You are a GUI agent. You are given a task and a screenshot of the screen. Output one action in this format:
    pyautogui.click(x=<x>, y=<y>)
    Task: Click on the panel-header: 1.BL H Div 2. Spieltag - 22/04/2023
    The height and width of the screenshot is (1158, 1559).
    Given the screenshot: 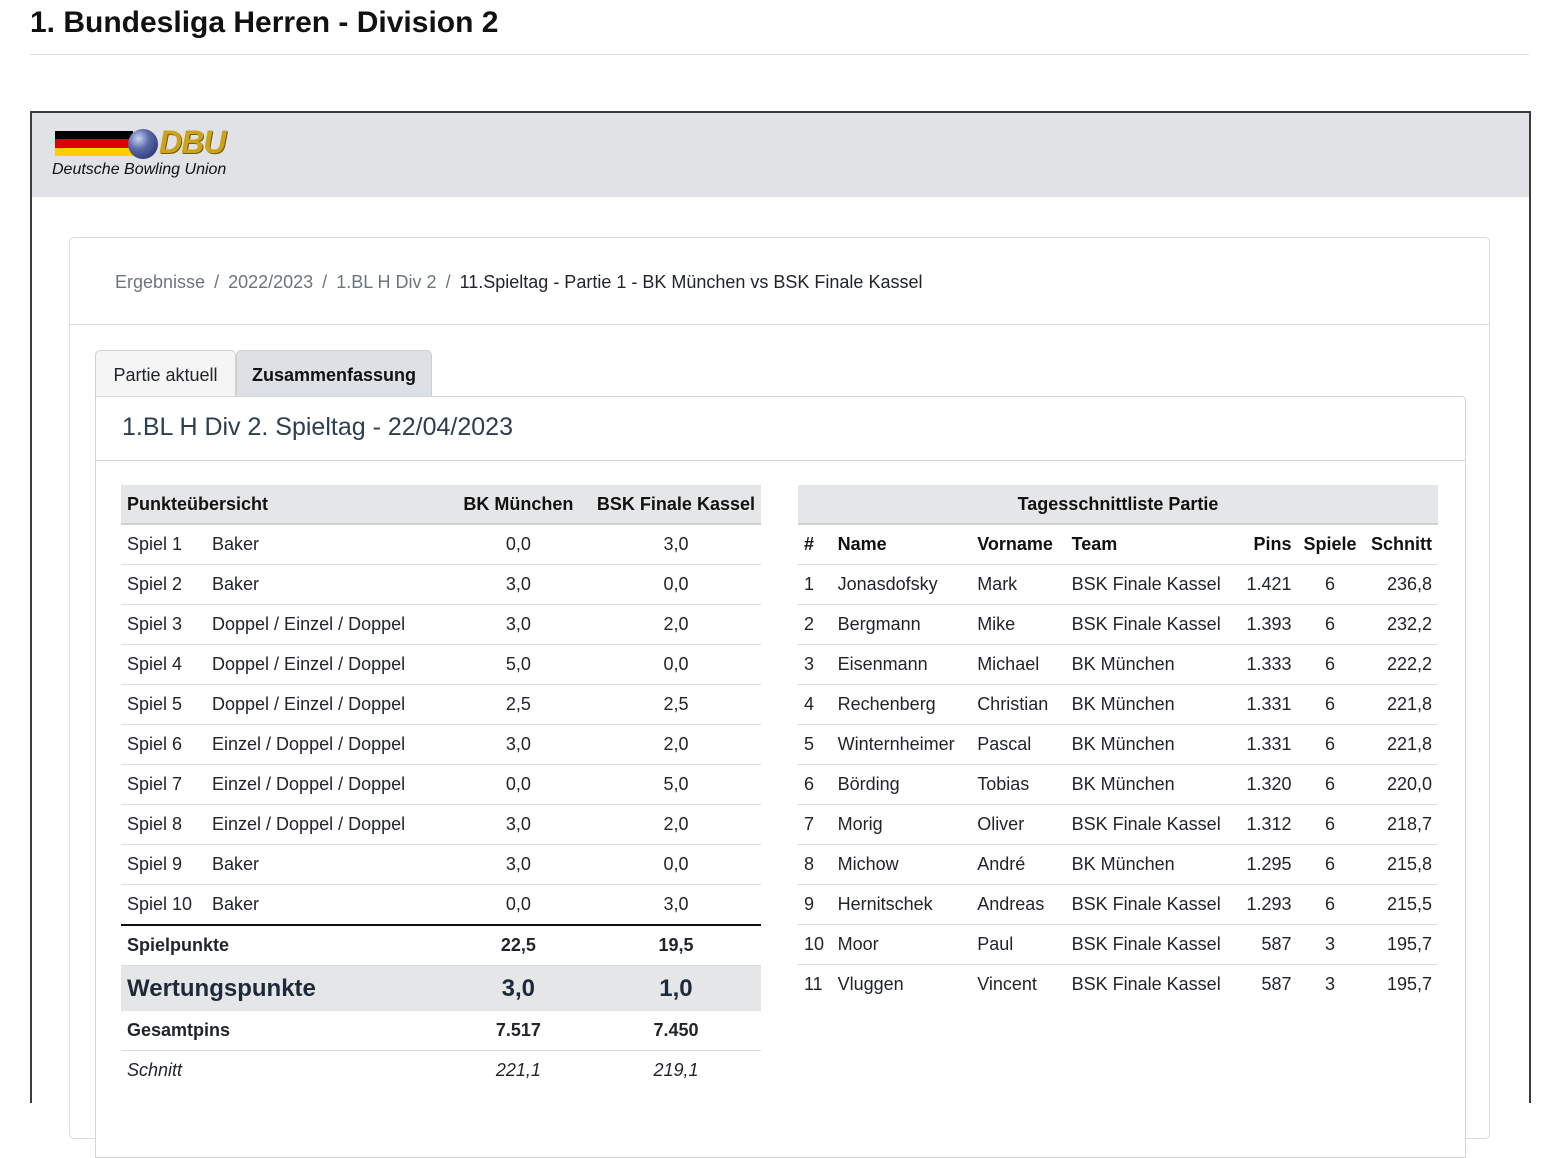 What is the action you would take?
    pyautogui.click(x=780, y=429)
    